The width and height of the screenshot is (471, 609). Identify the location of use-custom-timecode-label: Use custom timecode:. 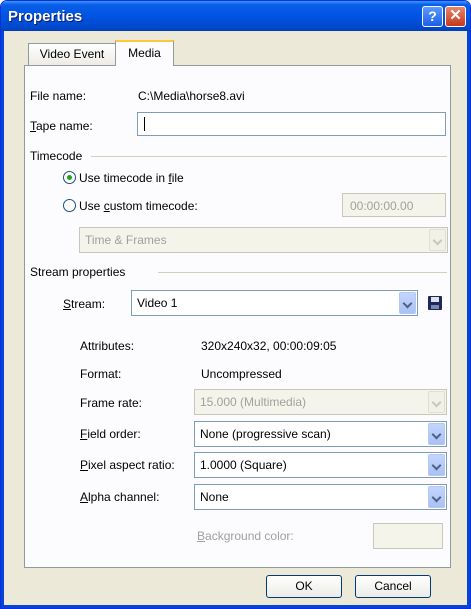
(138, 206).